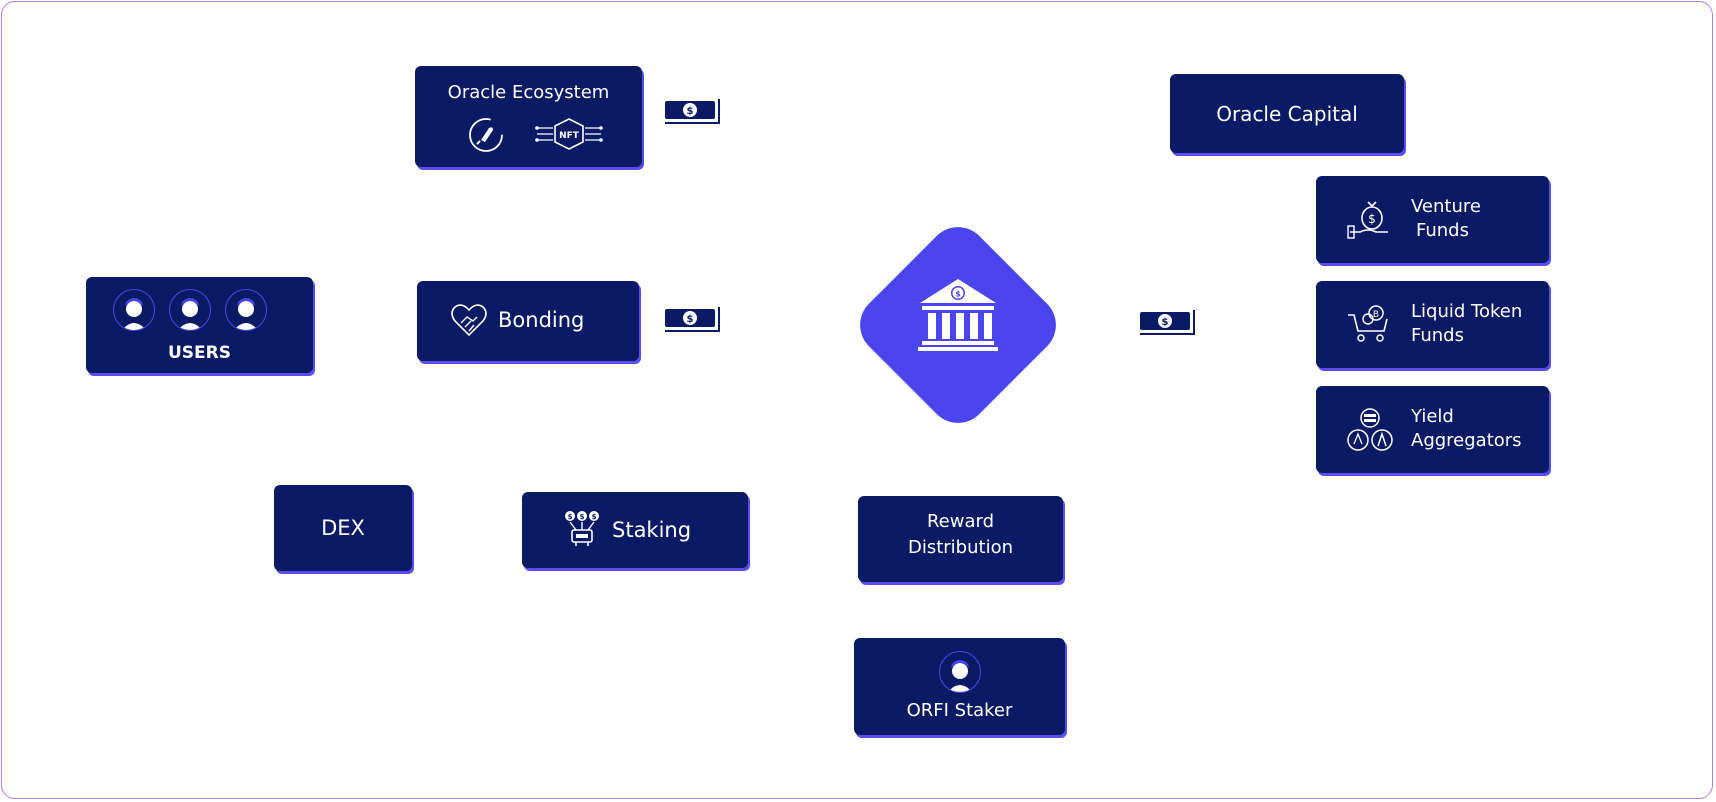 The width and height of the screenshot is (1716, 802). Describe the element at coordinates (541, 320) in the screenshot. I see `bonding-label: Bonding` at that location.